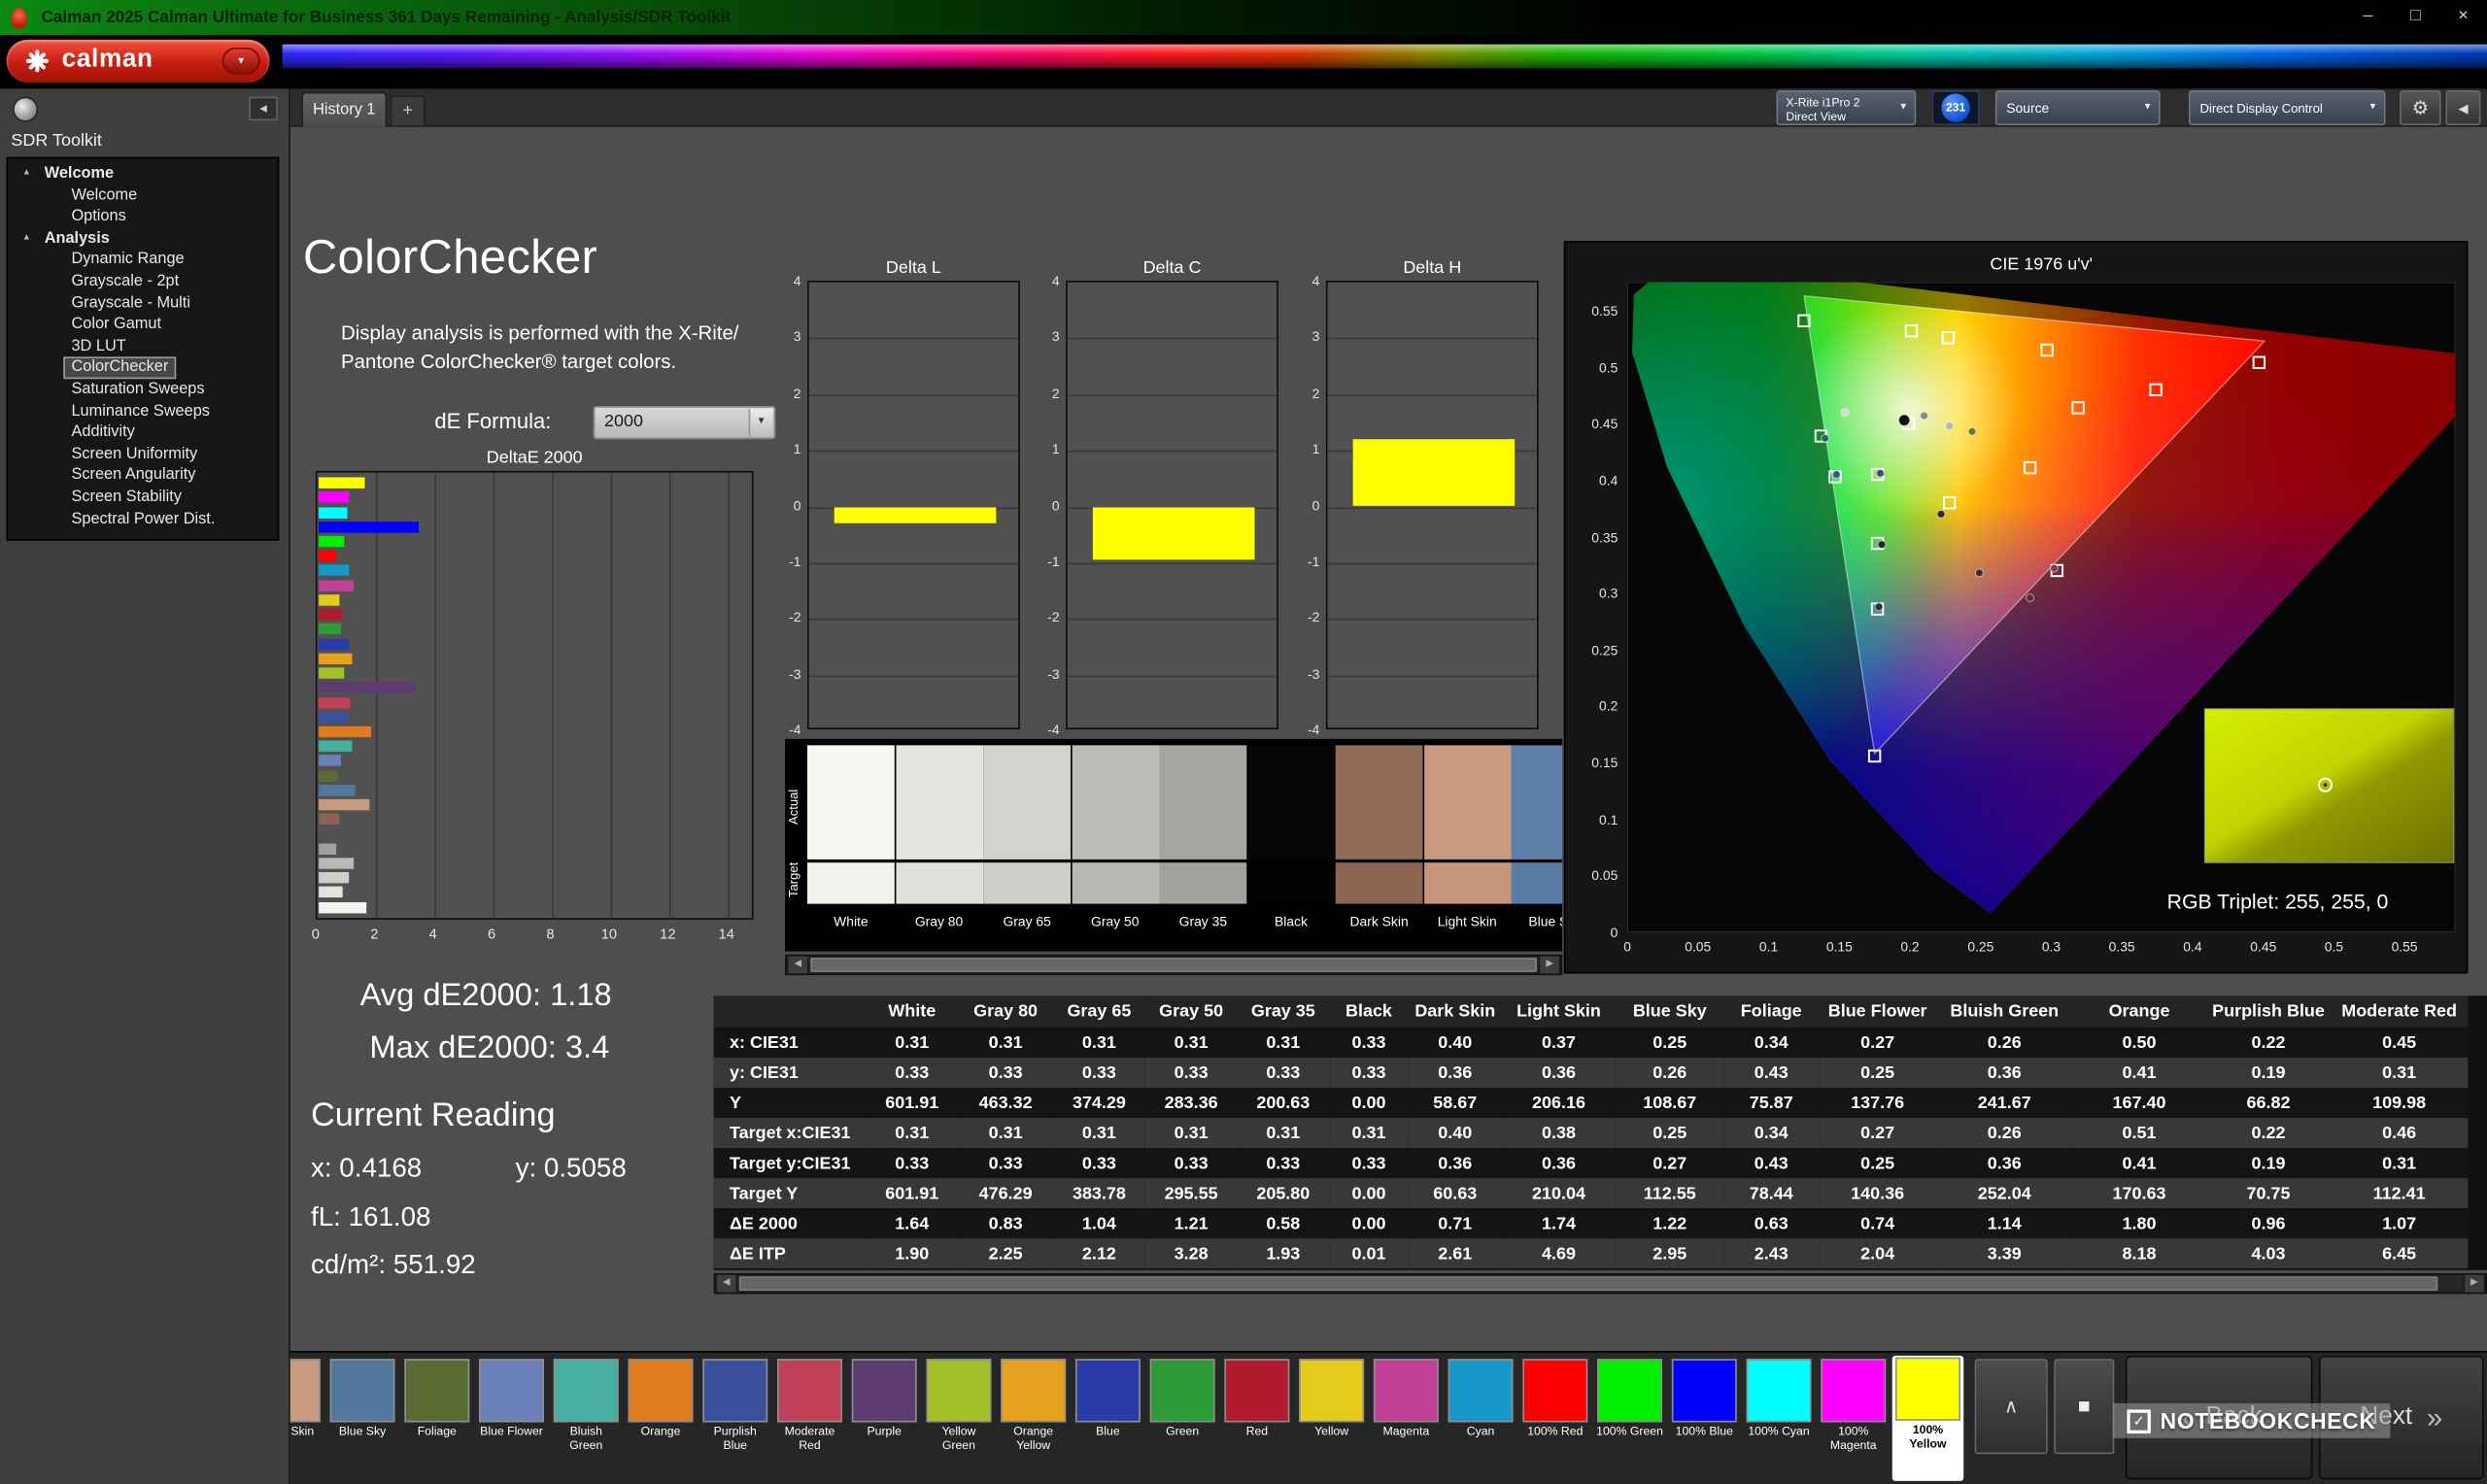 This screenshot has width=2487, height=1484. Describe the element at coordinates (393, 1264) in the screenshot. I see `reading-cdm2-value: cd/m²: 551.92` at that location.